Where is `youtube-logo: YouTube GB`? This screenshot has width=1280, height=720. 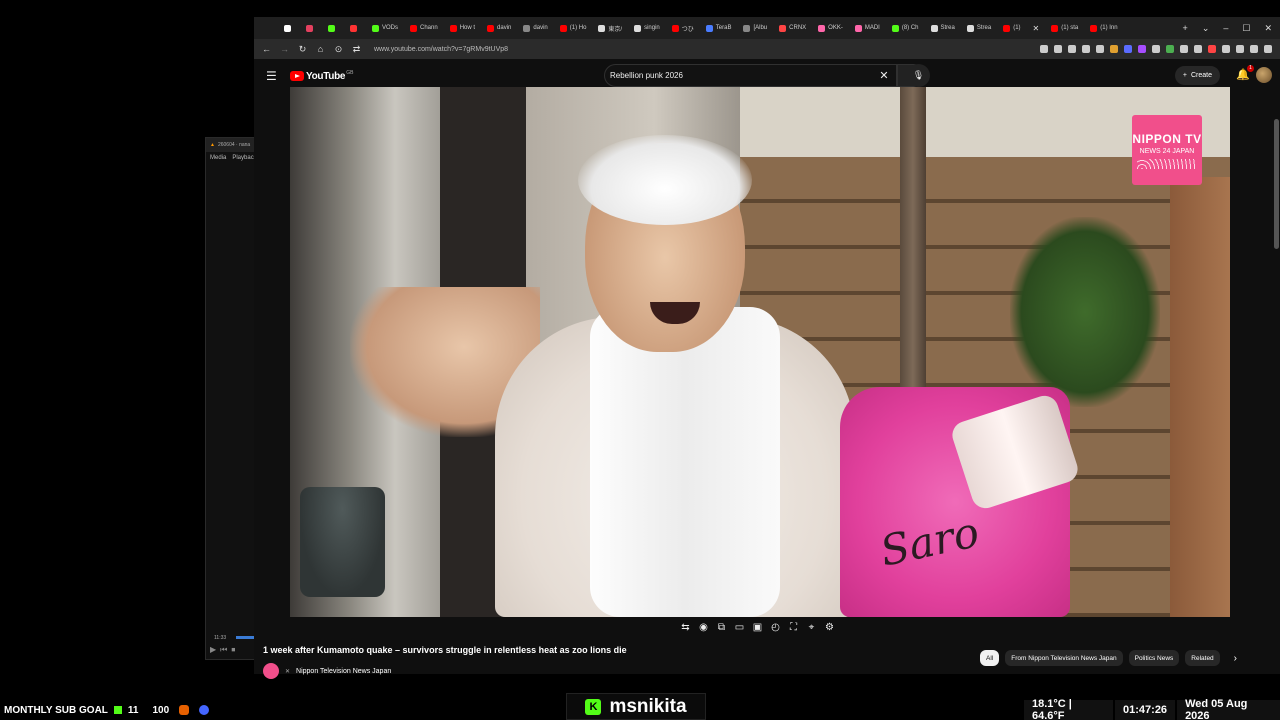
youtube-logo: YouTube GB is located at coordinates (321, 76).